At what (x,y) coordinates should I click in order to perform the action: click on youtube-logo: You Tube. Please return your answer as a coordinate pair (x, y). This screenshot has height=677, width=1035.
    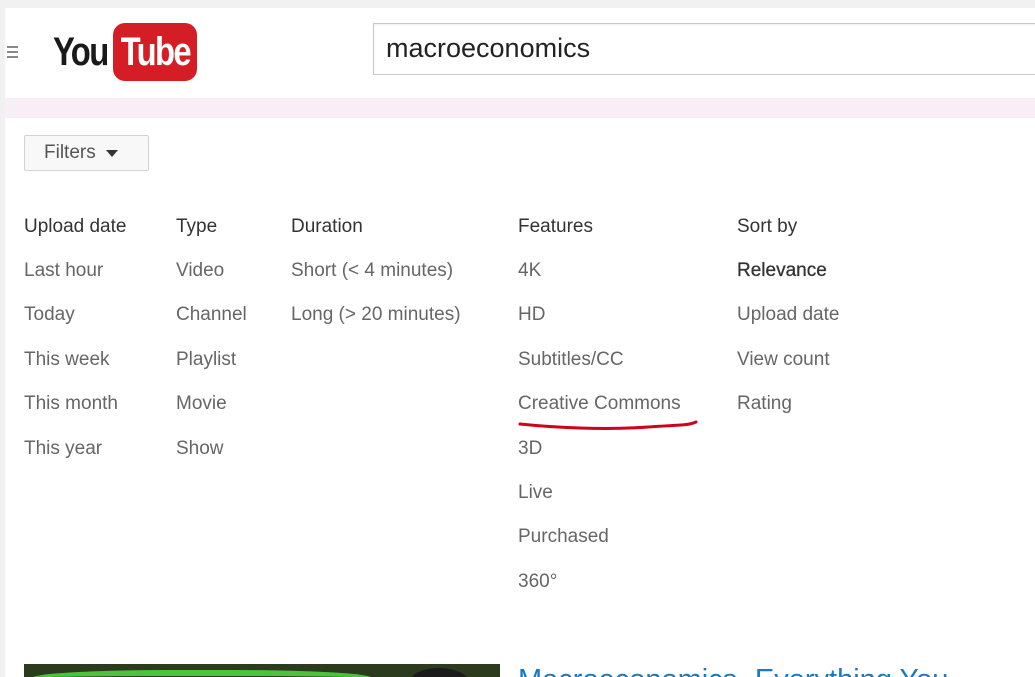
    Looking at the image, I should click on (125, 52).